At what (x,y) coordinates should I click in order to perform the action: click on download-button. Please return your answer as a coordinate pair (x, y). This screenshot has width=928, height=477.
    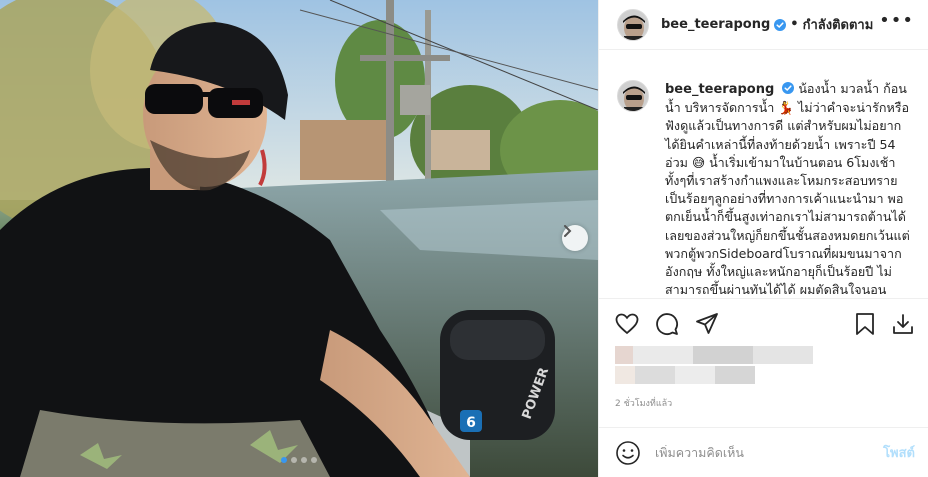
    Looking at the image, I should click on (903, 324).